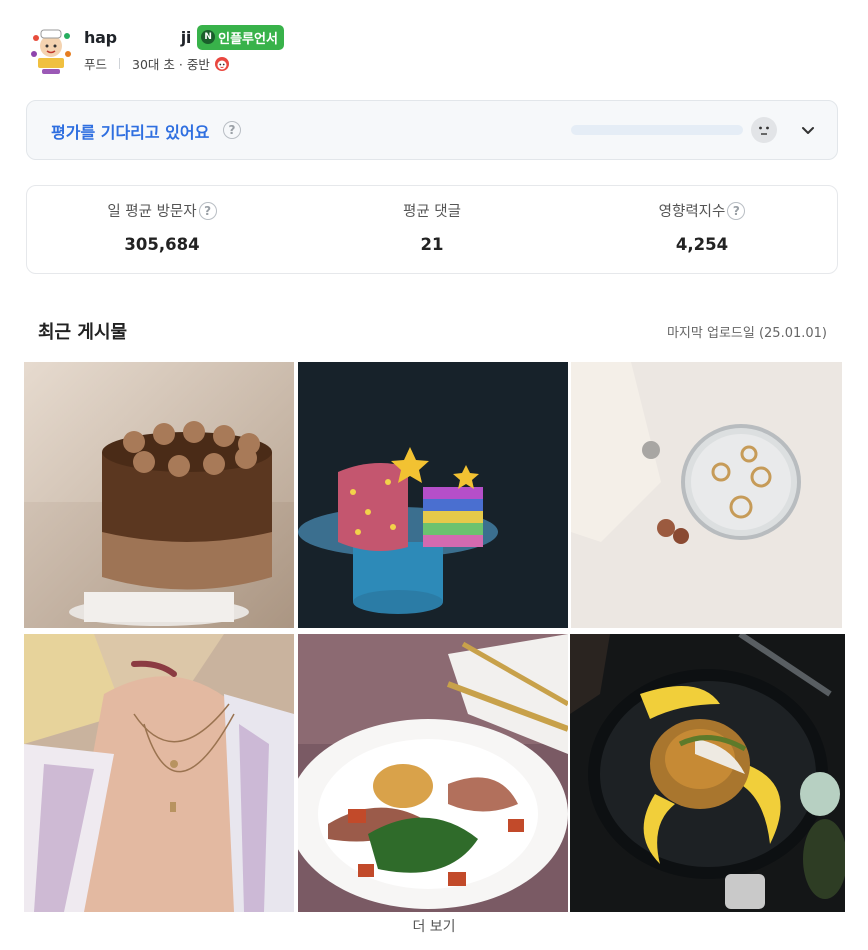 This screenshot has width=868, height=950. I want to click on category-label: 푸드, so click(96, 64).